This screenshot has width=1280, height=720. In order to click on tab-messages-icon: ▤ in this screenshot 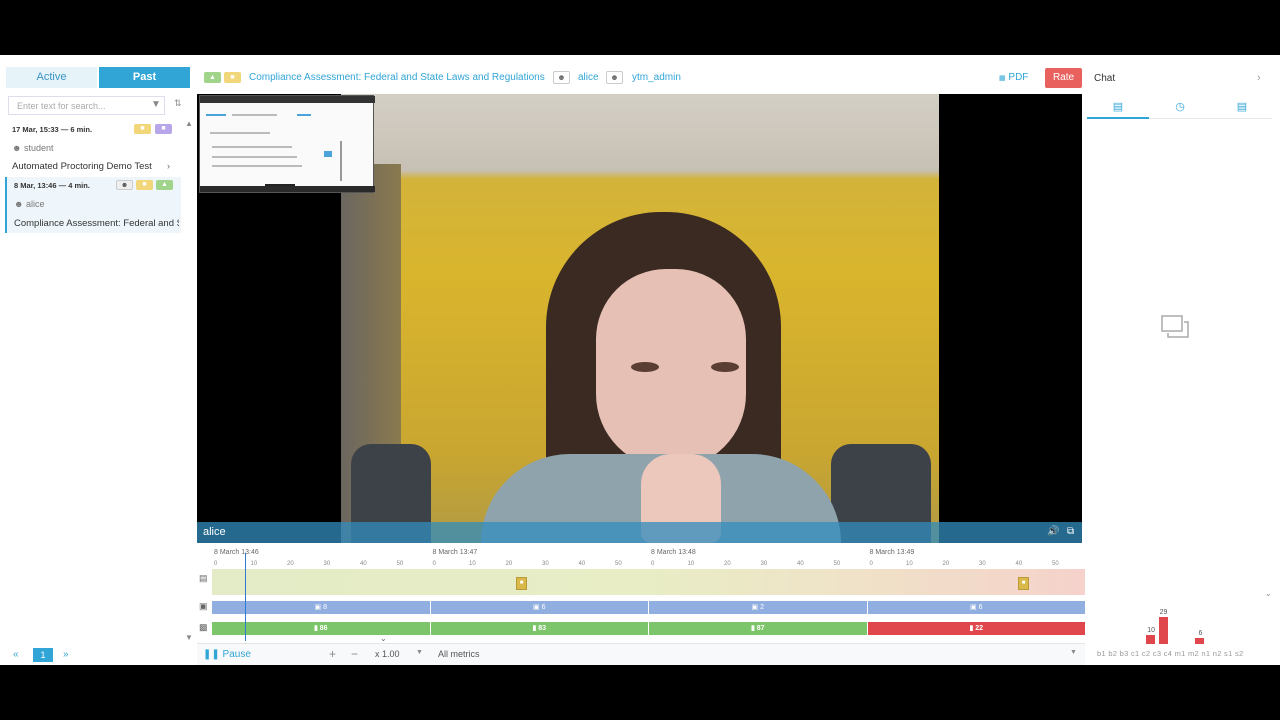, I will do `click(1118, 106)`.